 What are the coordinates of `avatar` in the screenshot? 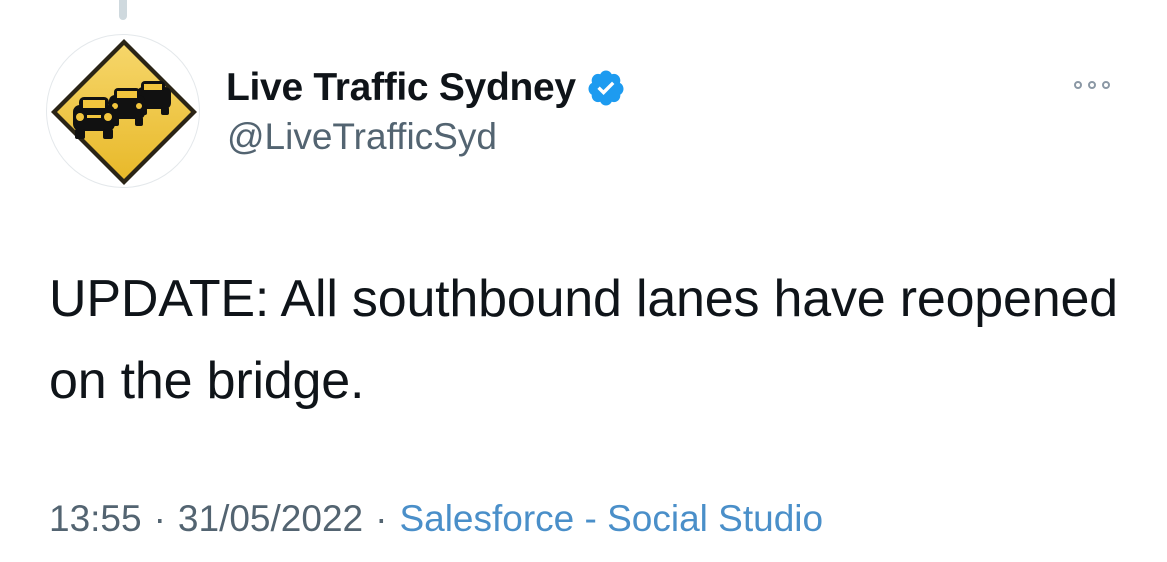 It's located at (123, 111).